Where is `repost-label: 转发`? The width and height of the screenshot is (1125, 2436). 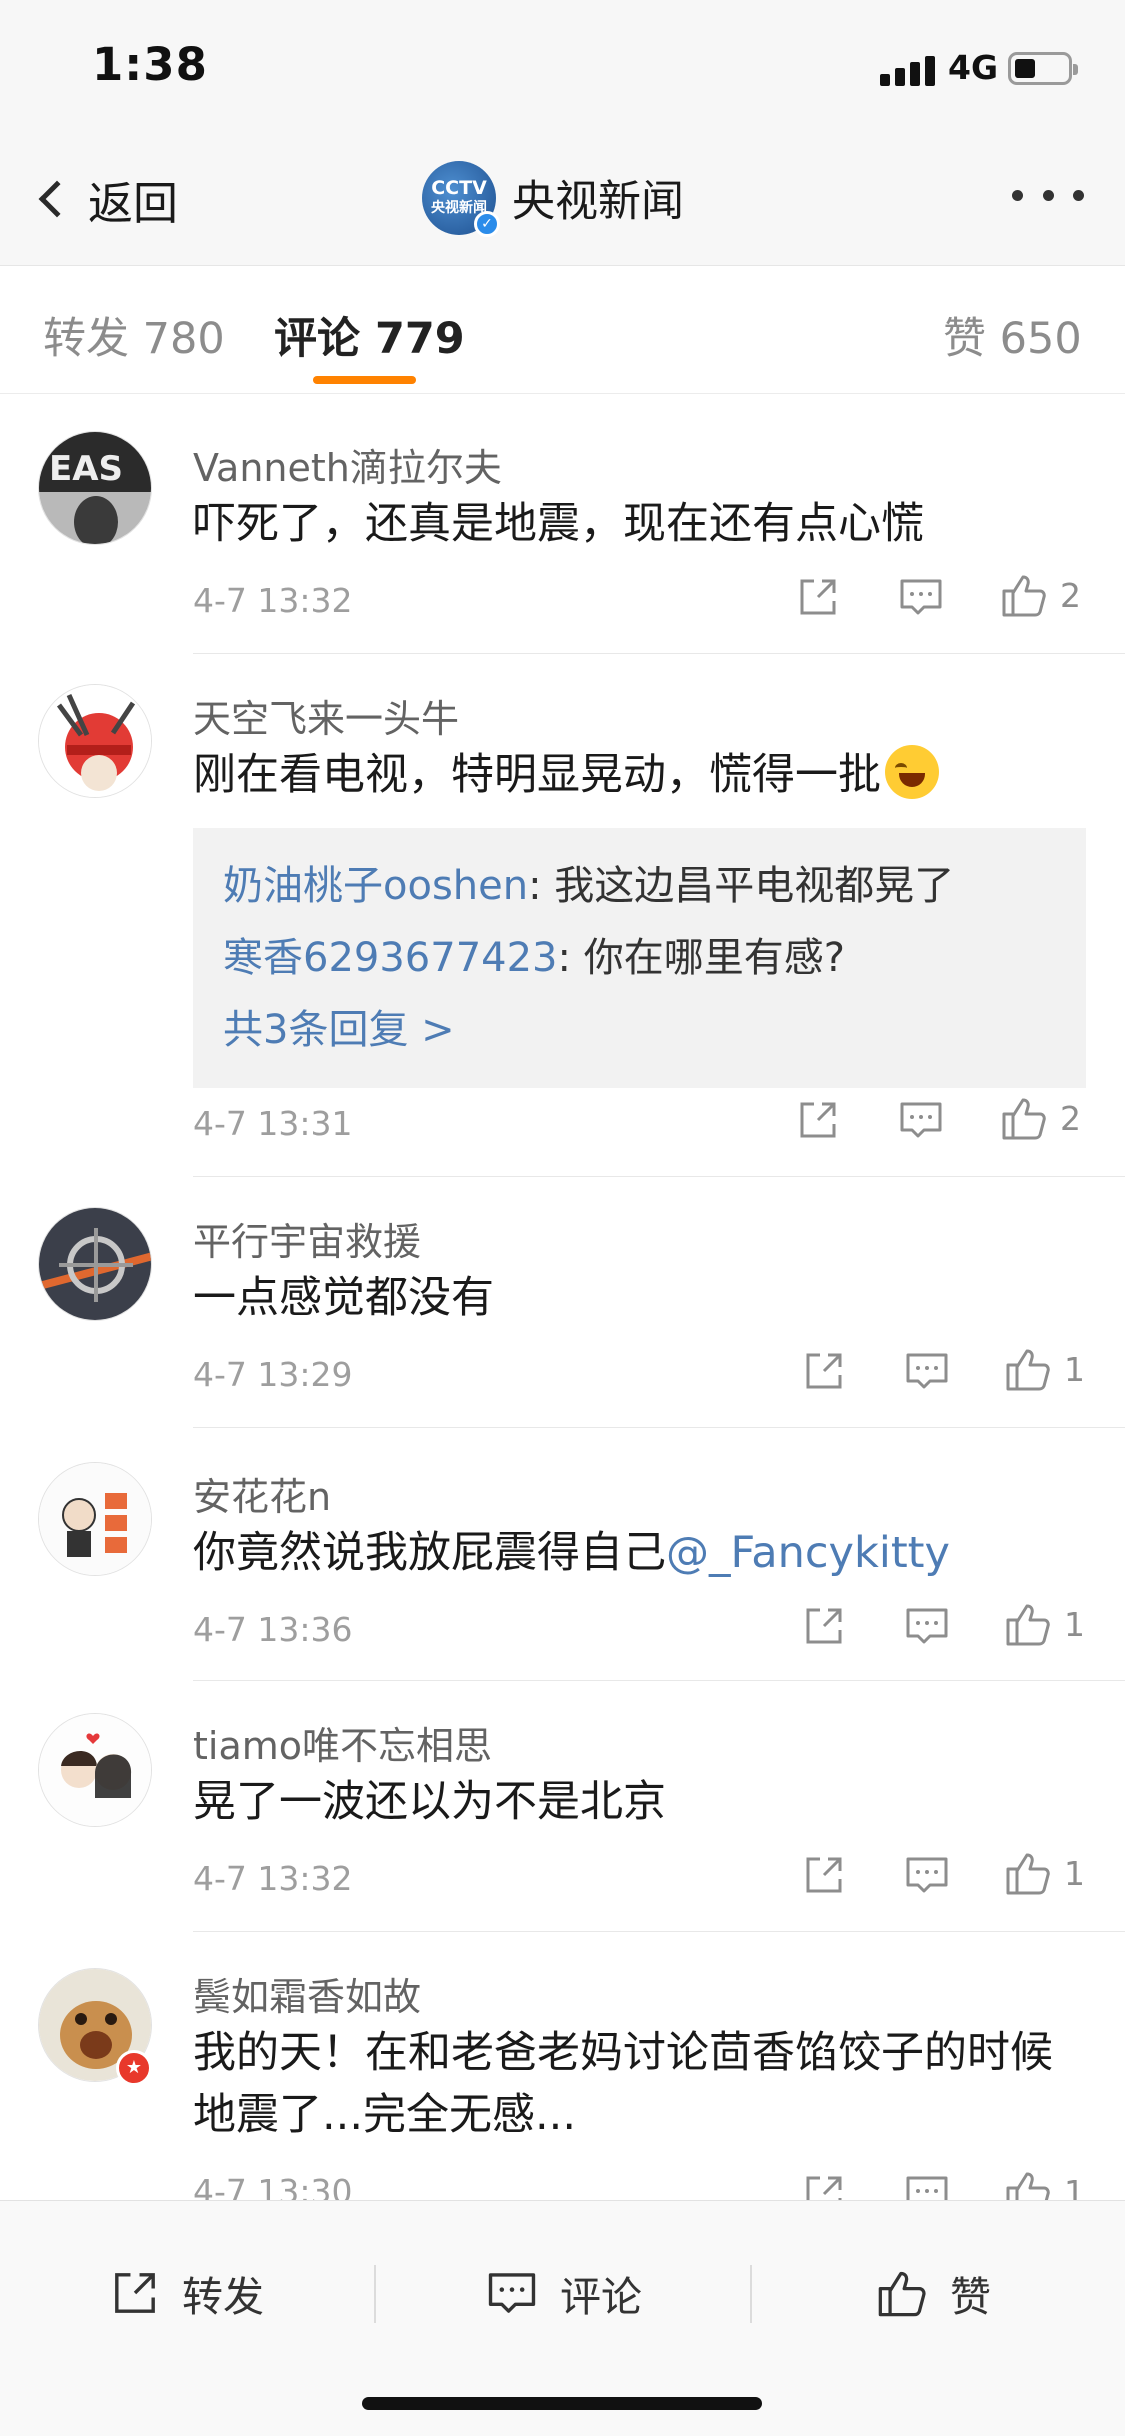 repost-label: 转发 is located at coordinates (223, 2297).